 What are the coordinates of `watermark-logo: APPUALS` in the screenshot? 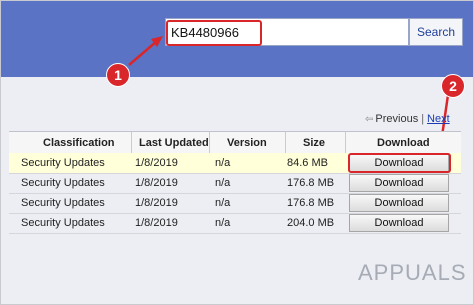 It's located at (412, 272).